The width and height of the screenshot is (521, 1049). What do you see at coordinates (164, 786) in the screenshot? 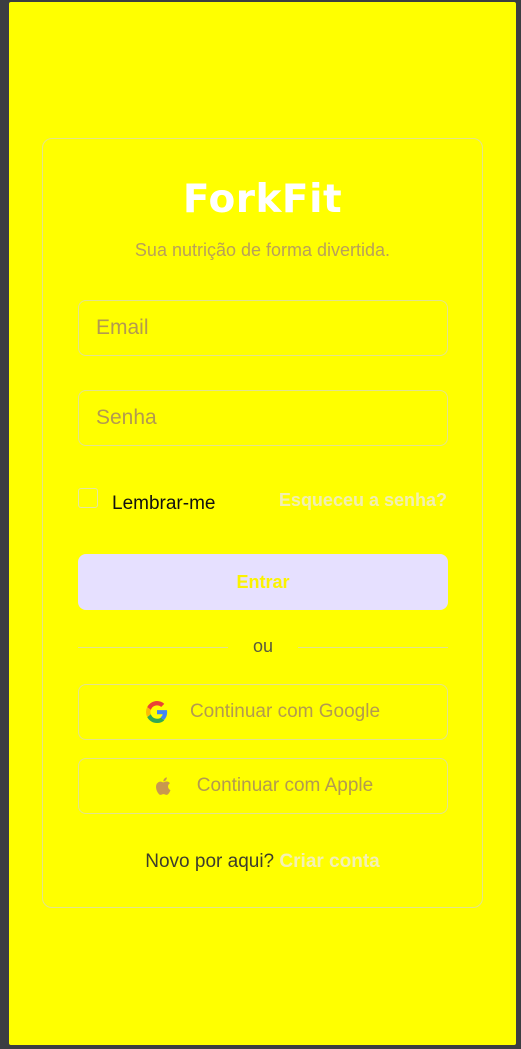
I see `apple-icon` at bounding box center [164, 786].